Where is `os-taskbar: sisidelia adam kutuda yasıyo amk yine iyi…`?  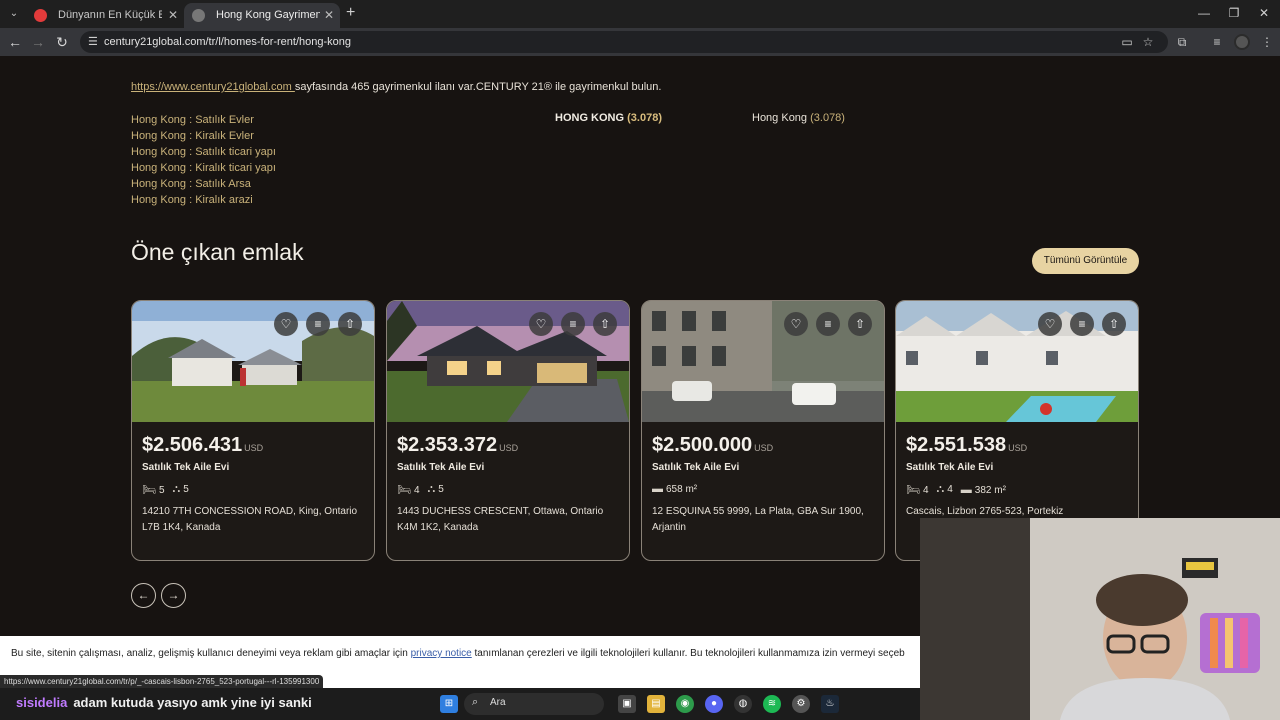 os-taskbar: sisidelia adam kutuda yasıyo amk yine iyi… is located at coordinates (460, 704).